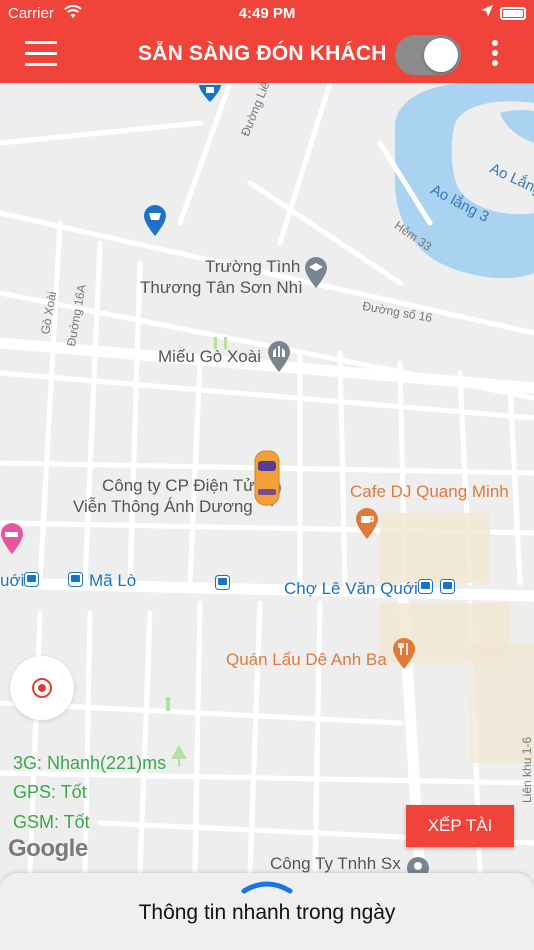 The image size is (534, 950). I want to click on ready-status-title: SẴN SÀNG ĐÓN KHÁCH, so click(262, 53).